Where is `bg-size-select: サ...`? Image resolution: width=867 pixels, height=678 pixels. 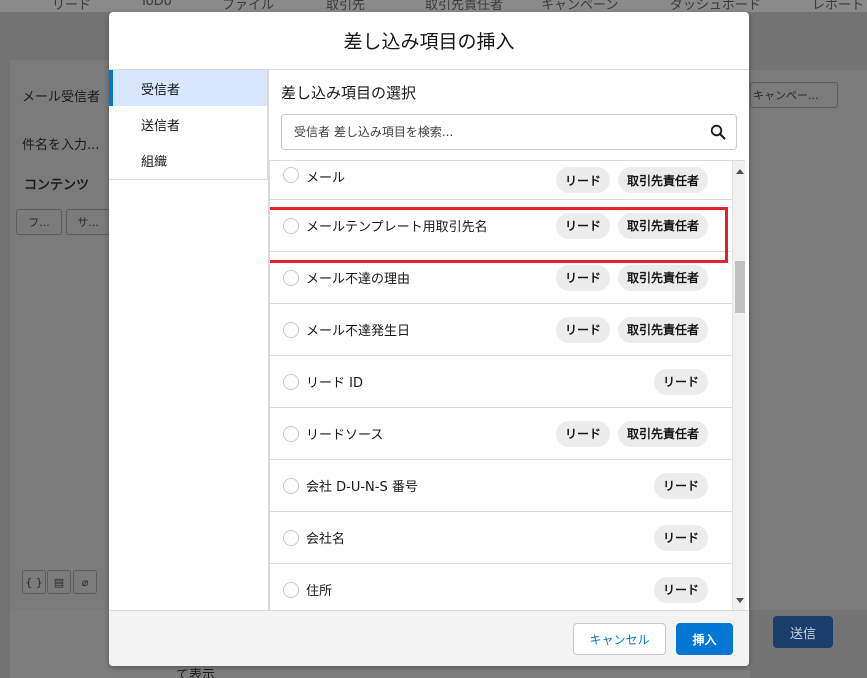 bg-size-select: サ... is located at coordinates (88, 222).